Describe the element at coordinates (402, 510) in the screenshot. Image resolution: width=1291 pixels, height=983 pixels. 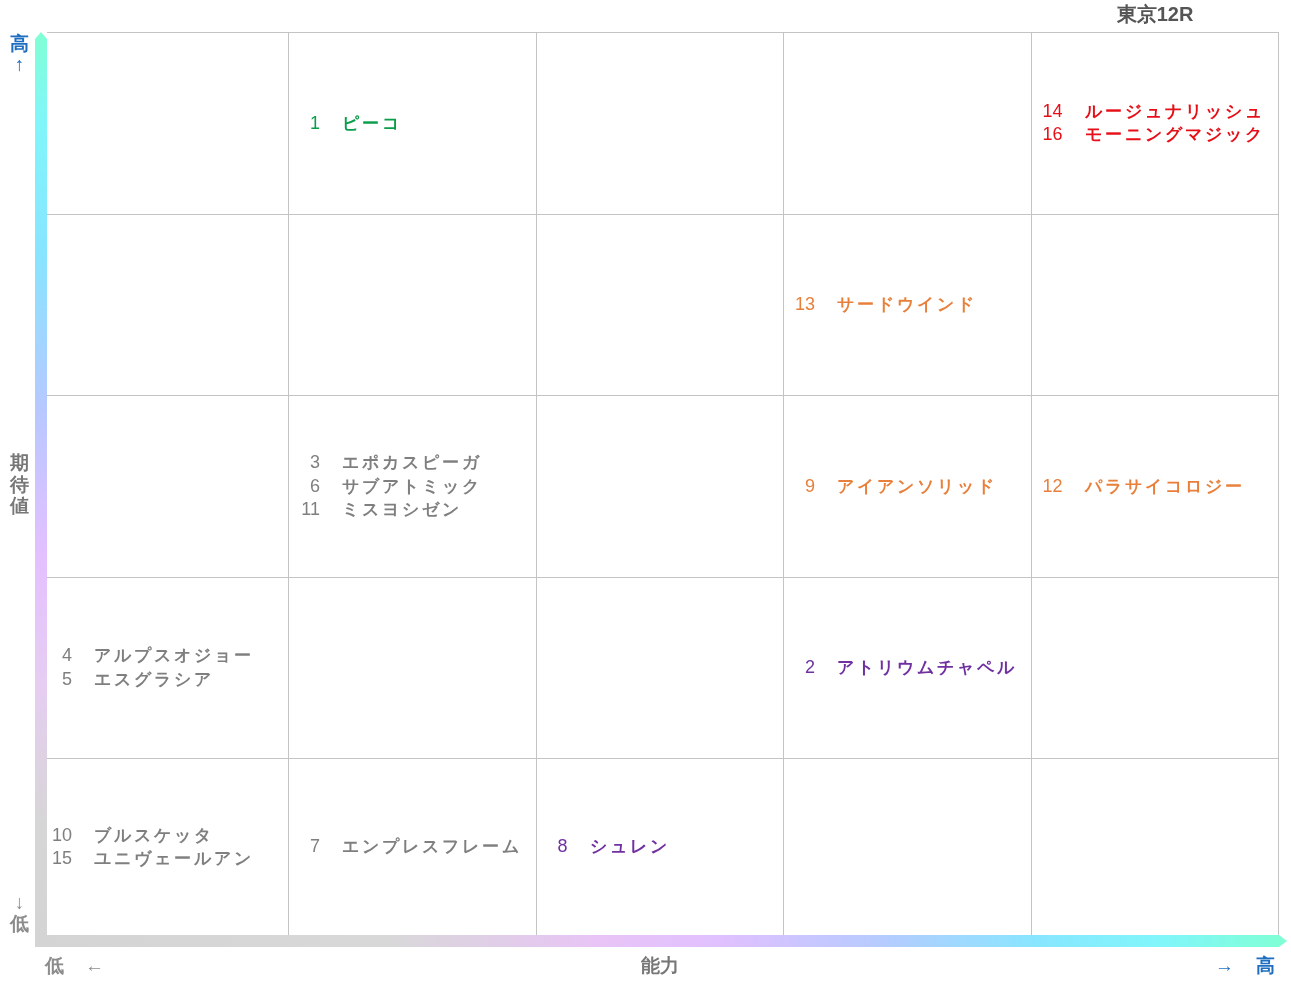
I see `horse-name: ミスヨシゼン` at that location.